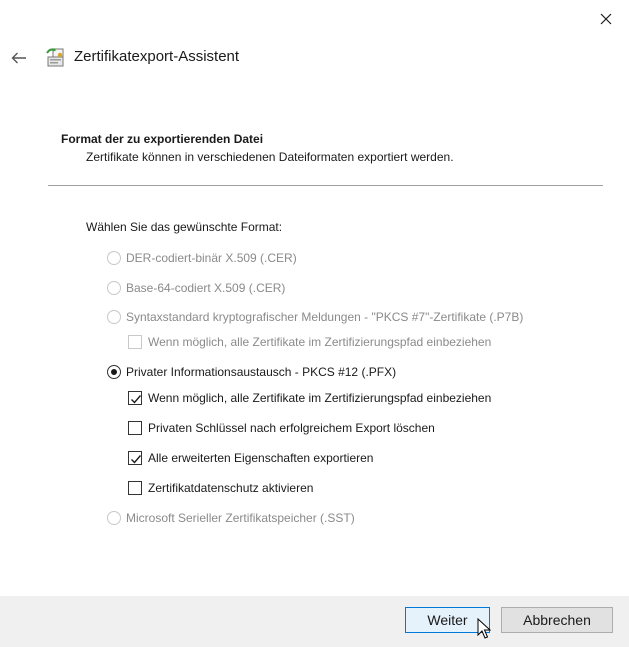 The image size is (629, 647). I want to click on header-separator, so click(325, 185).